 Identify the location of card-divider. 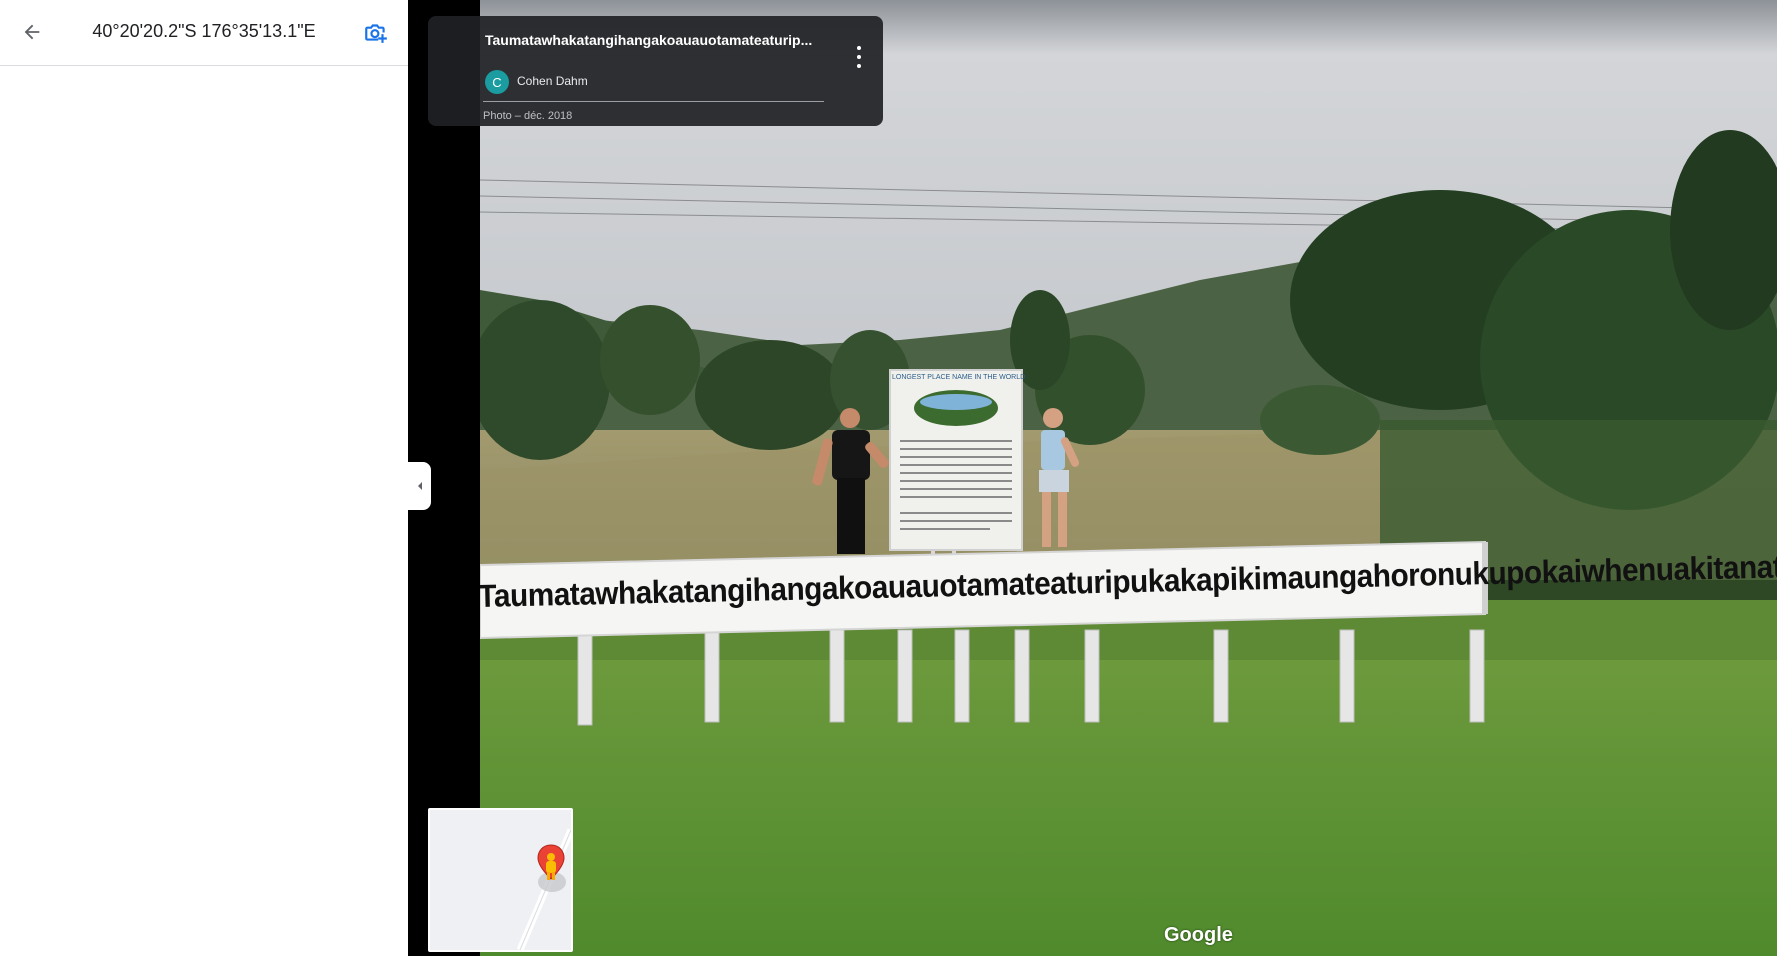
(653, 101).